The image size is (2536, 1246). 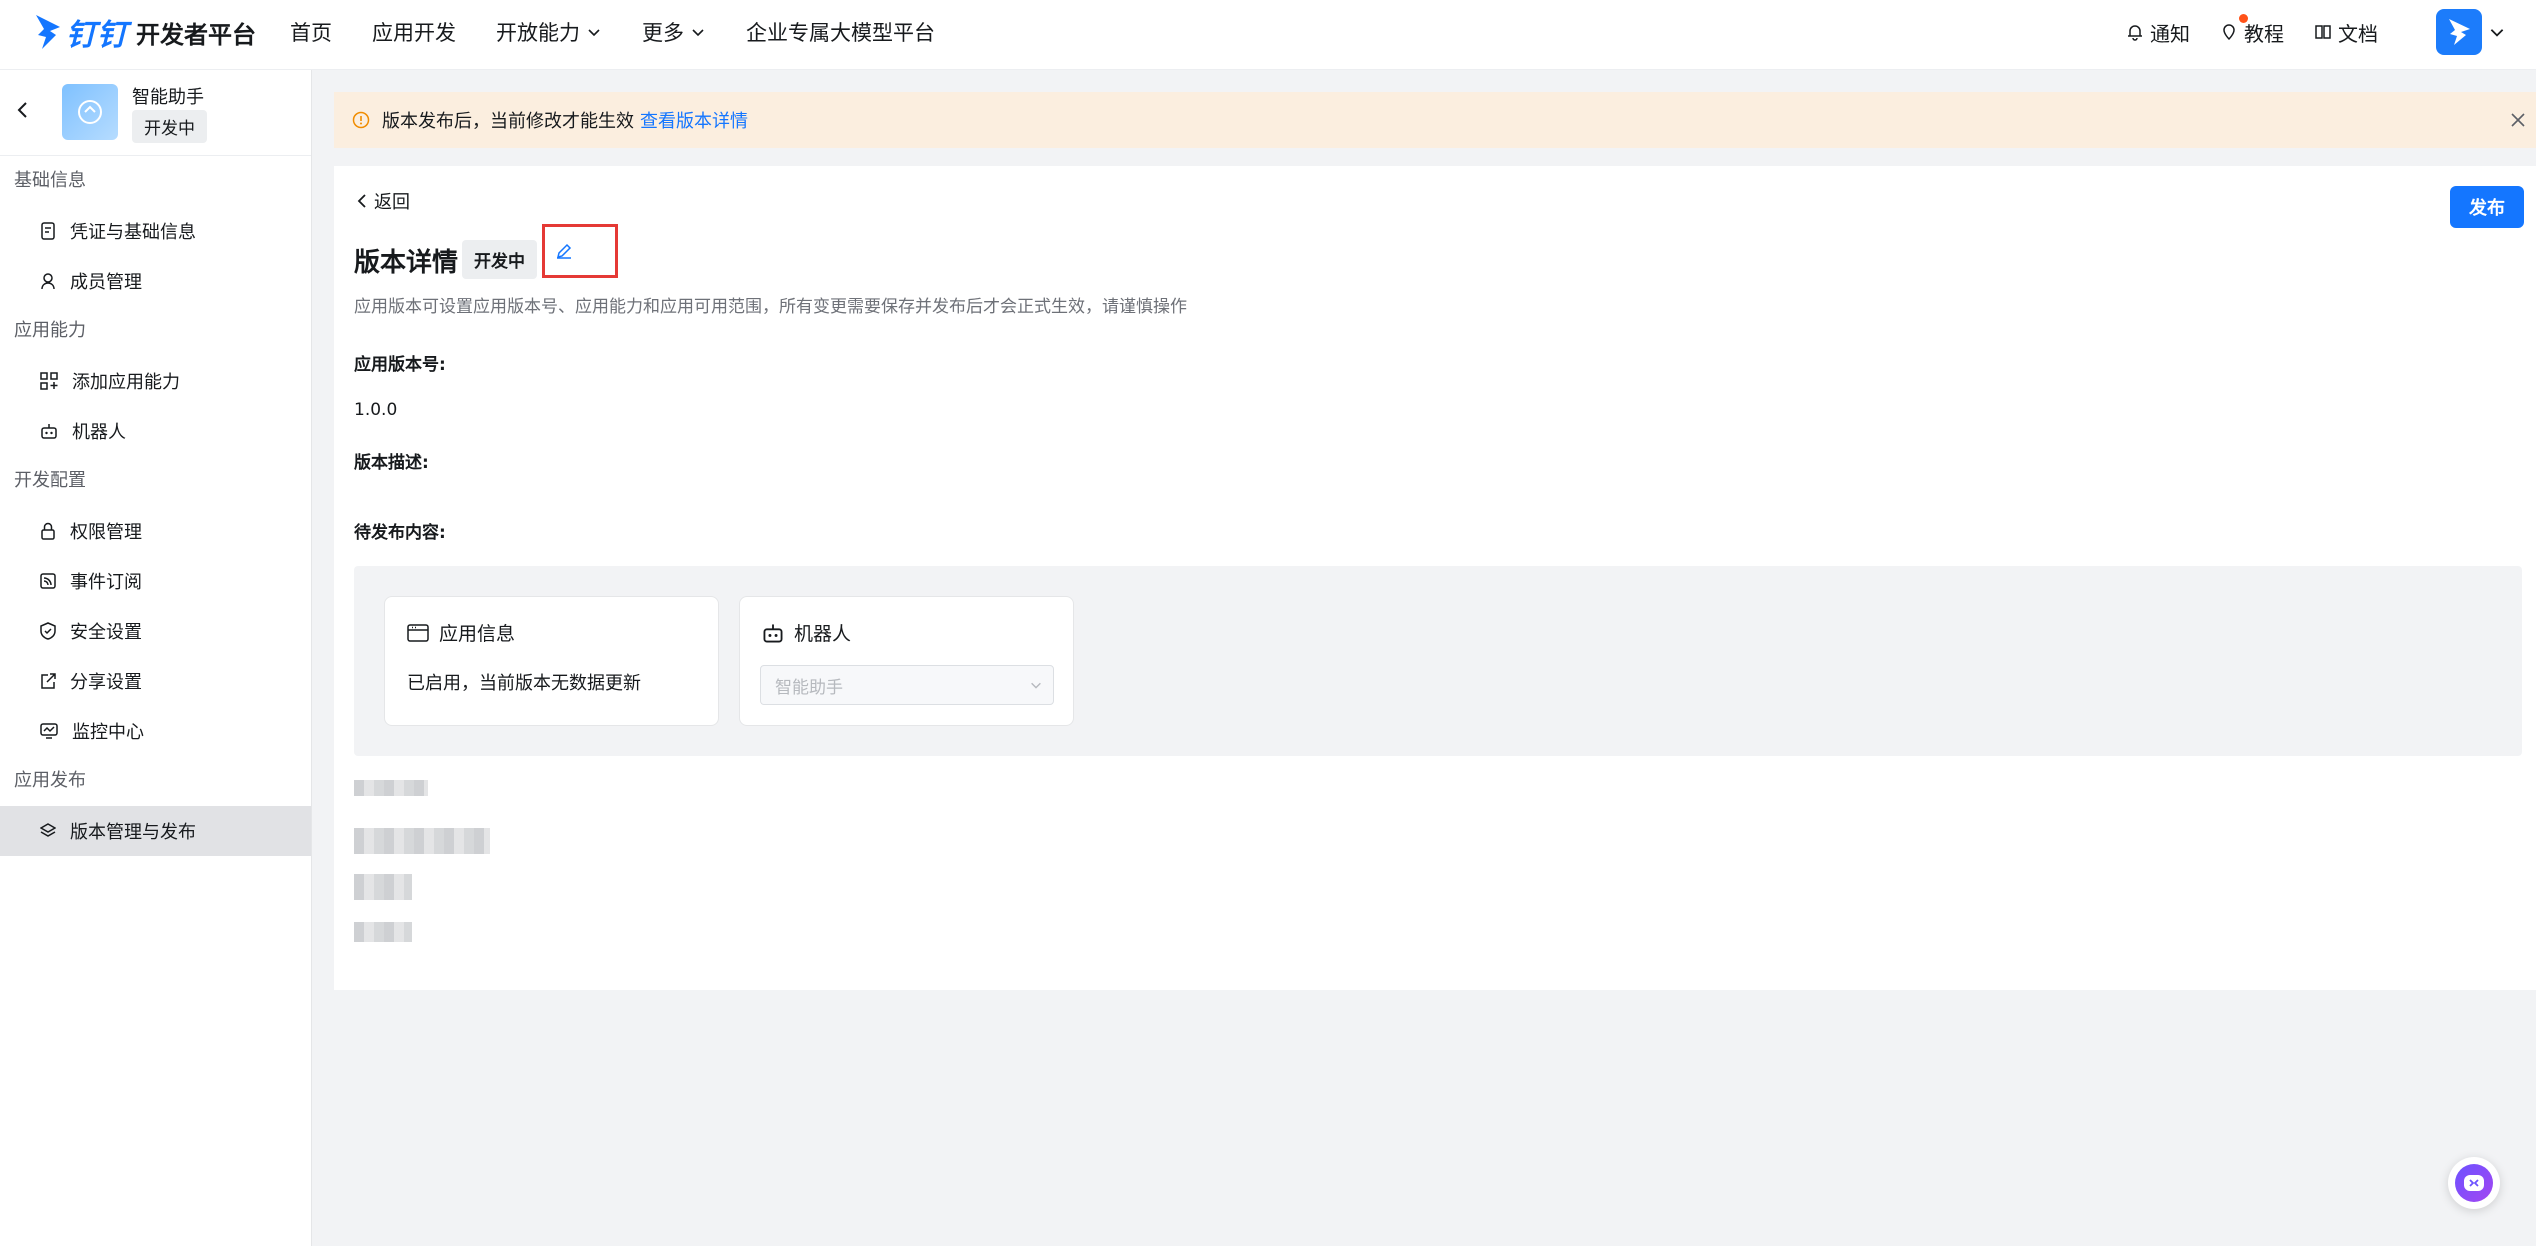 I want to click on assistant-float-button, so click(x=2474, y=1183).